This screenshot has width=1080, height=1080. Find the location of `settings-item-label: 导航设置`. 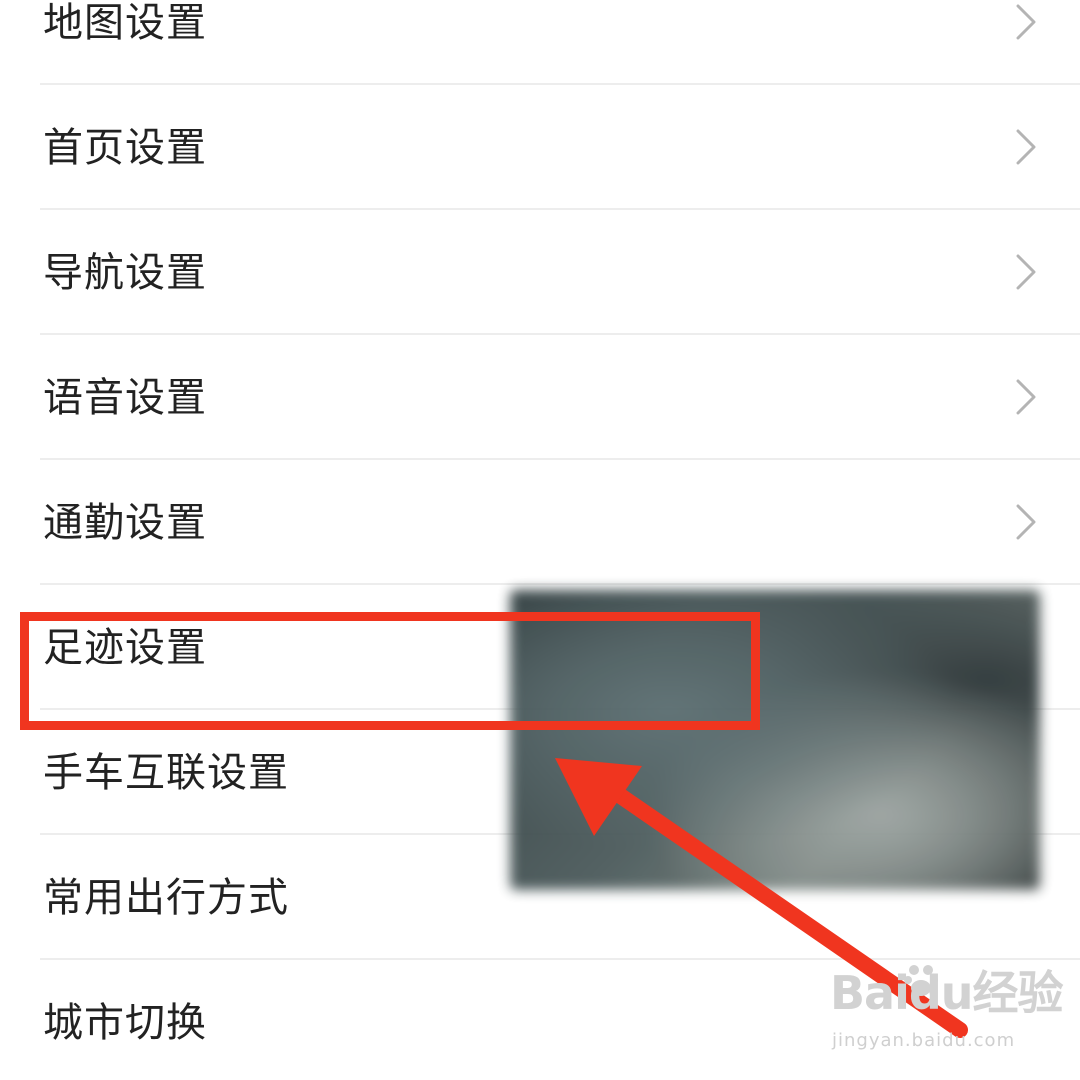

settings-item-label: 导航设置 is located at coordinates (125, 273).